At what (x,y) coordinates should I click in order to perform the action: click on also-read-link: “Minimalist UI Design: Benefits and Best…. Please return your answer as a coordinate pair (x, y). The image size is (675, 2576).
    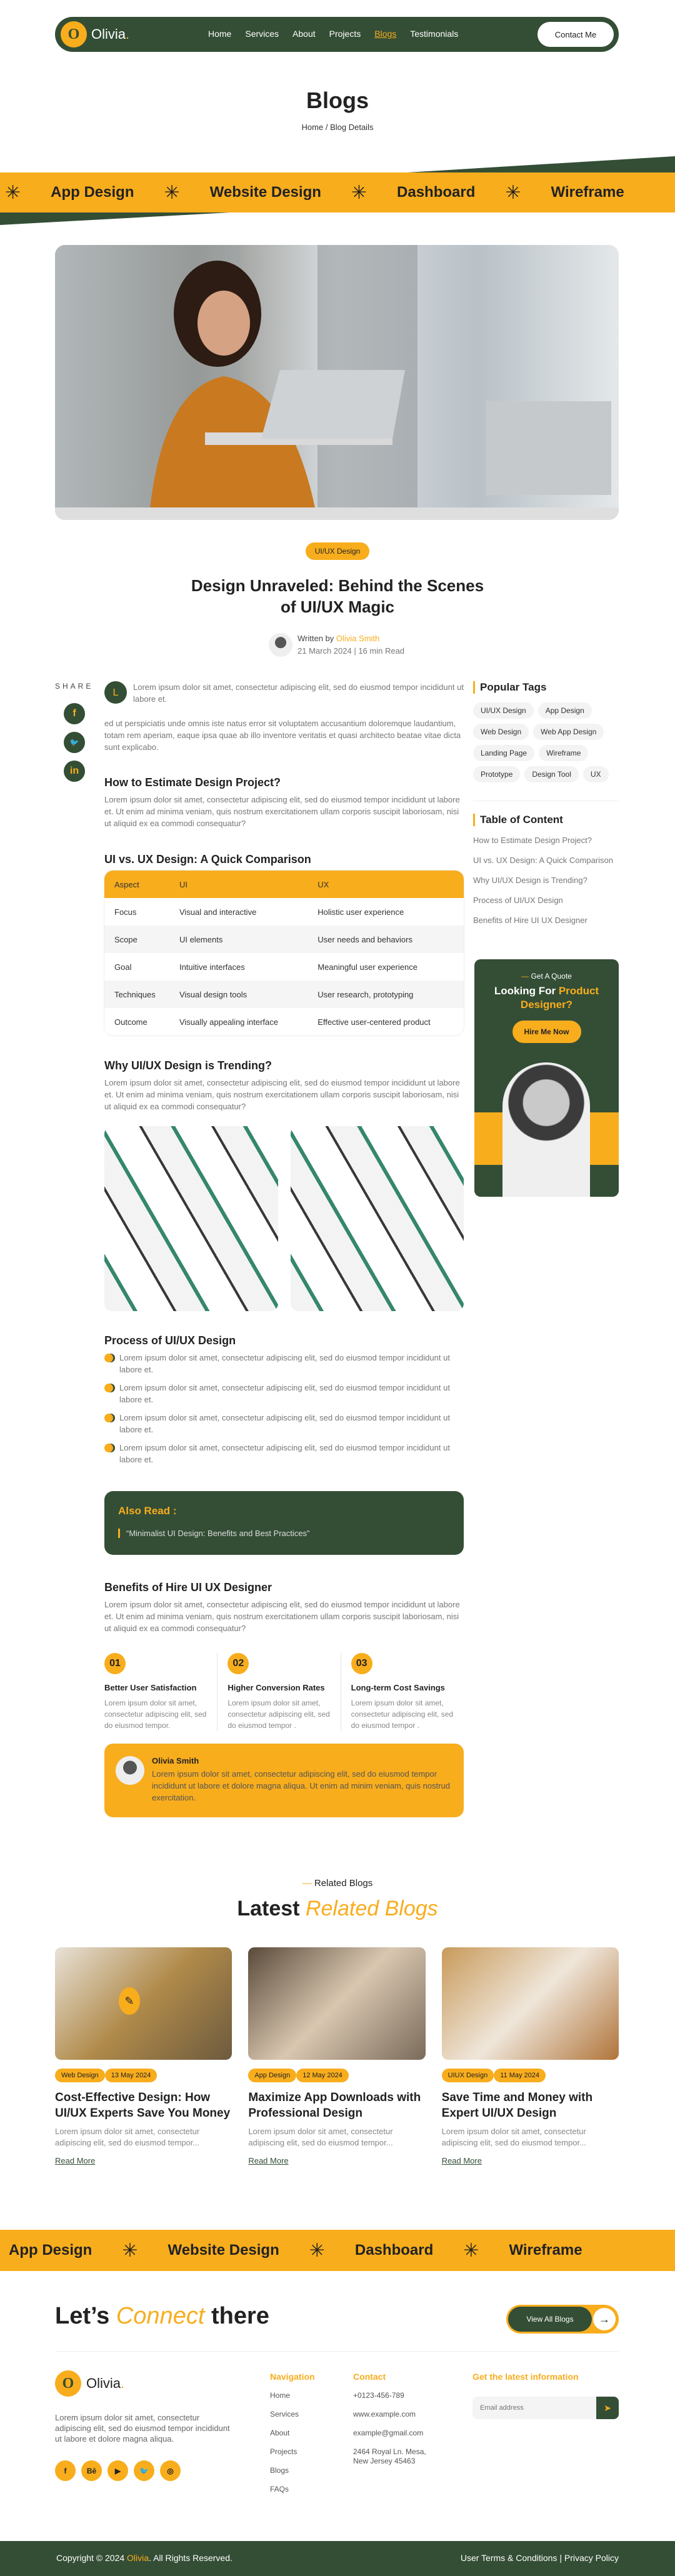
    Looking at the image, I should click on (284, 1533).